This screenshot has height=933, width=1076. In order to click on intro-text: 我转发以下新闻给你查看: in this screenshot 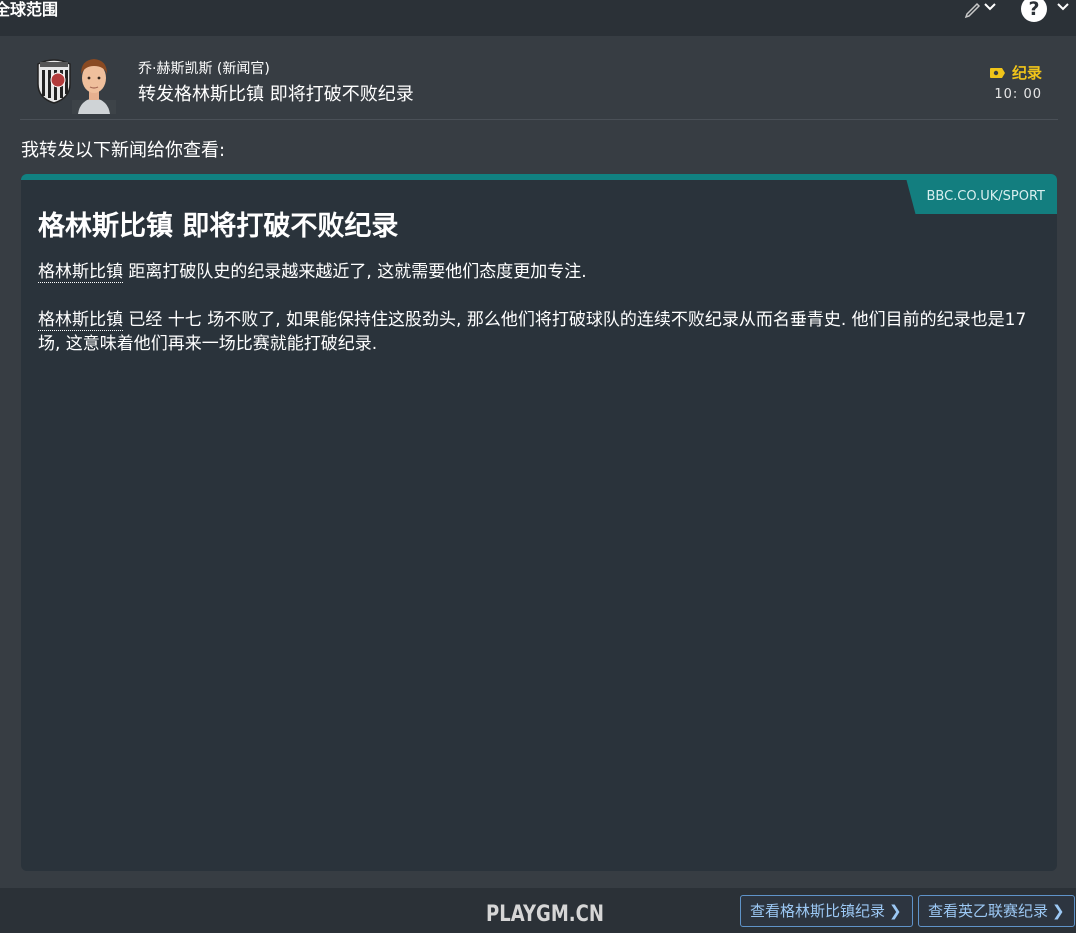, I will do `click(123, 150)`.